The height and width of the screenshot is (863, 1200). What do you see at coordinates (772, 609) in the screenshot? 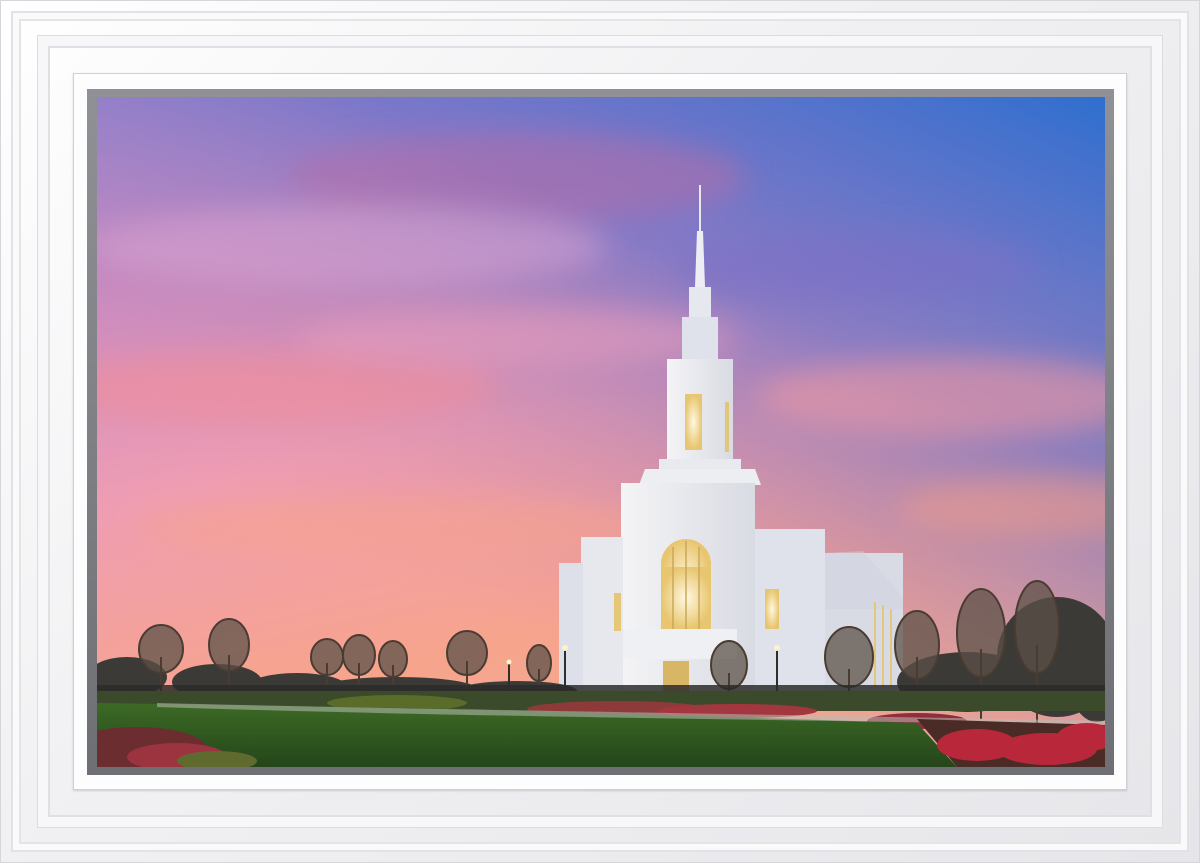
I see `side-window-right` at bounding box center [772, 609].